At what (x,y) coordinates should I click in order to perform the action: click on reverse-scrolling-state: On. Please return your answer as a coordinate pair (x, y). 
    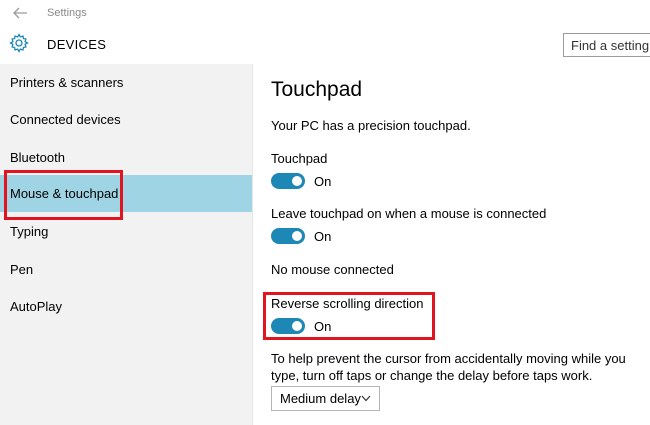
    Looking at the image, I should click on (323, 326).